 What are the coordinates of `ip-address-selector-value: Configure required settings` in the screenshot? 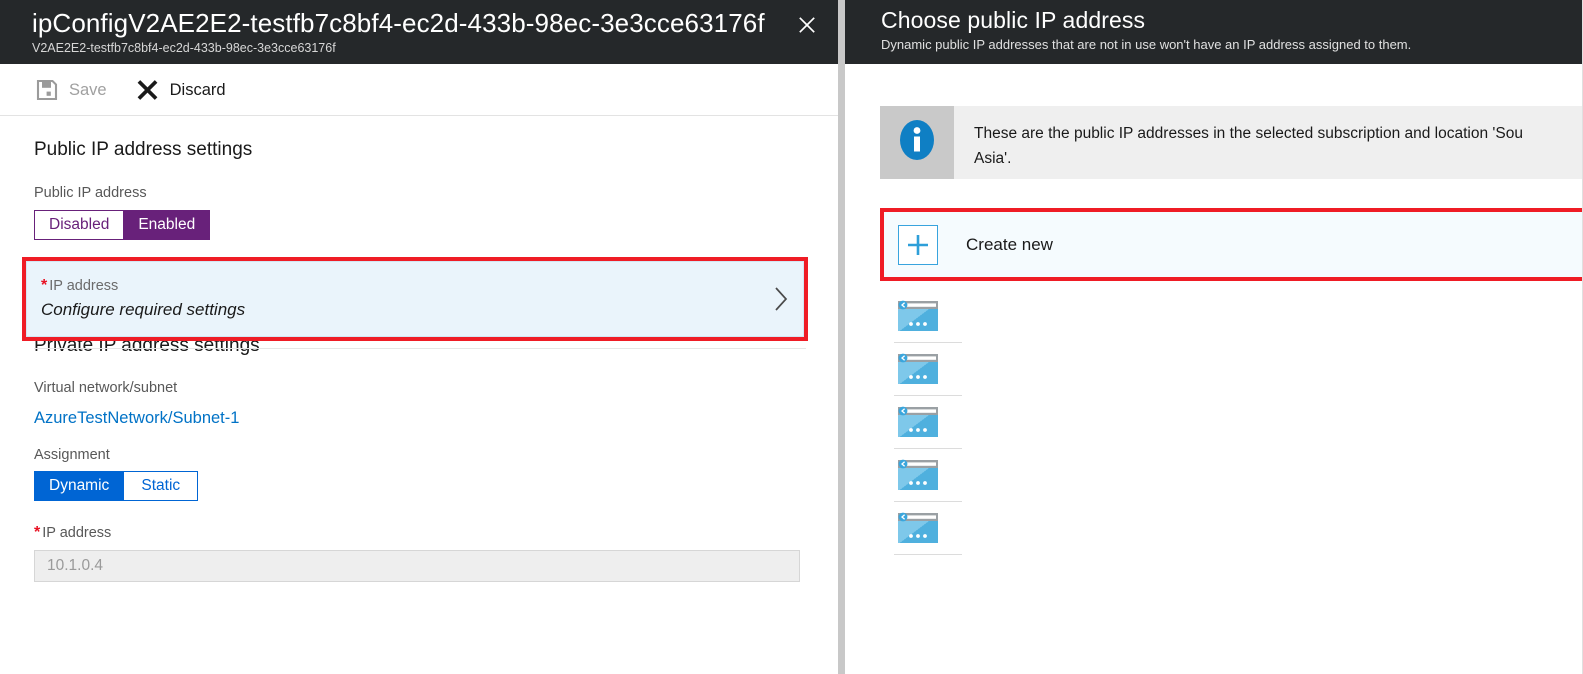 It's located at (143, 309).